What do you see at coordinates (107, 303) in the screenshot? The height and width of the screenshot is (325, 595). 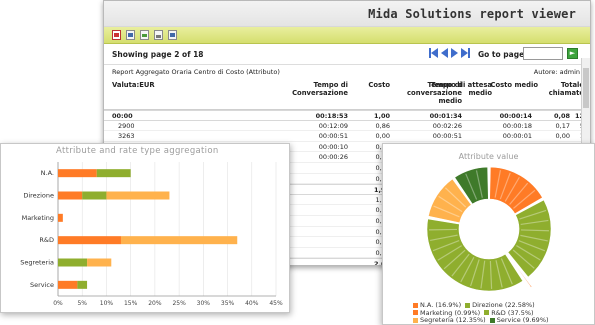 I see `x-tick-label: 10%` at bounding box center [107, 303].